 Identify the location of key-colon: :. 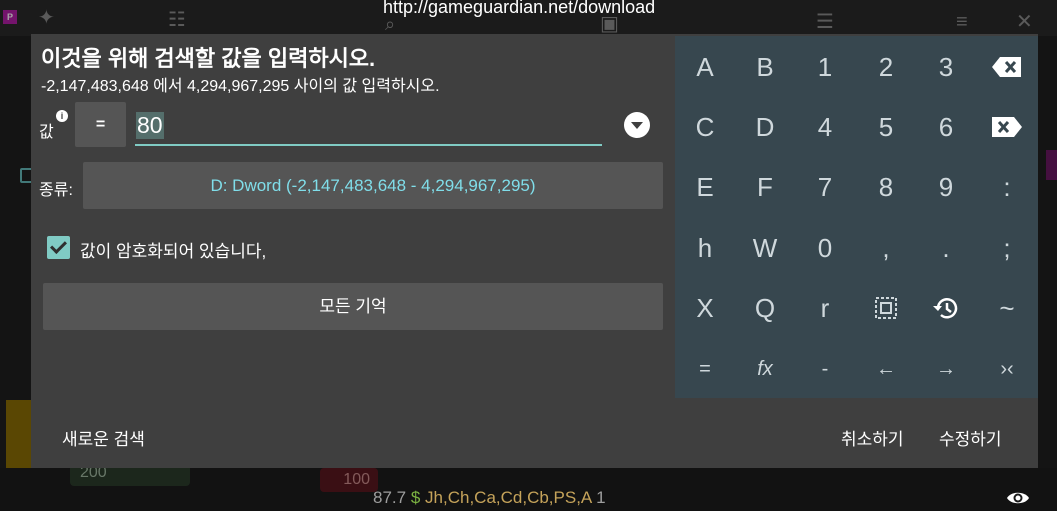
(1007, 187).